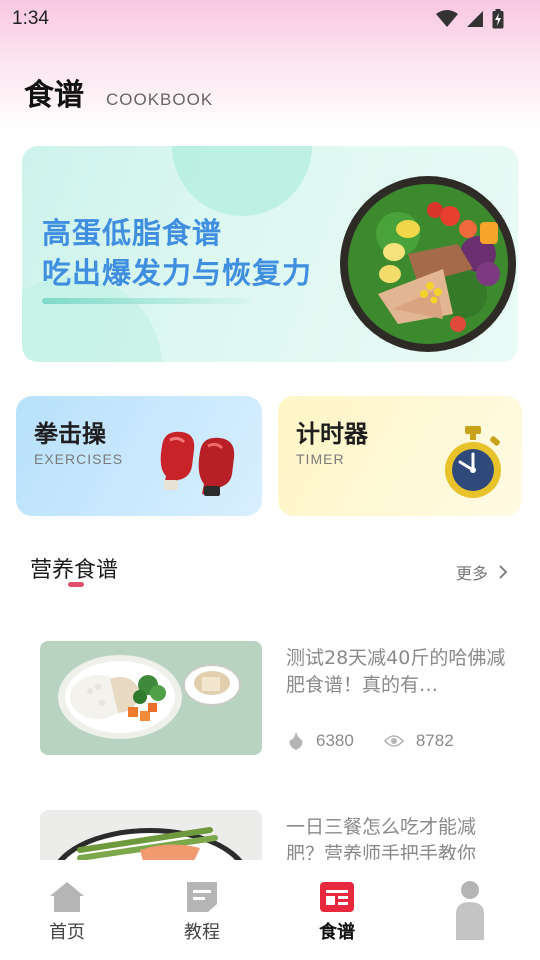  What do you see at coordinates (503, 572) in the screenshot?
I see `chevron-right-icon` at bounding box center [503, 572].